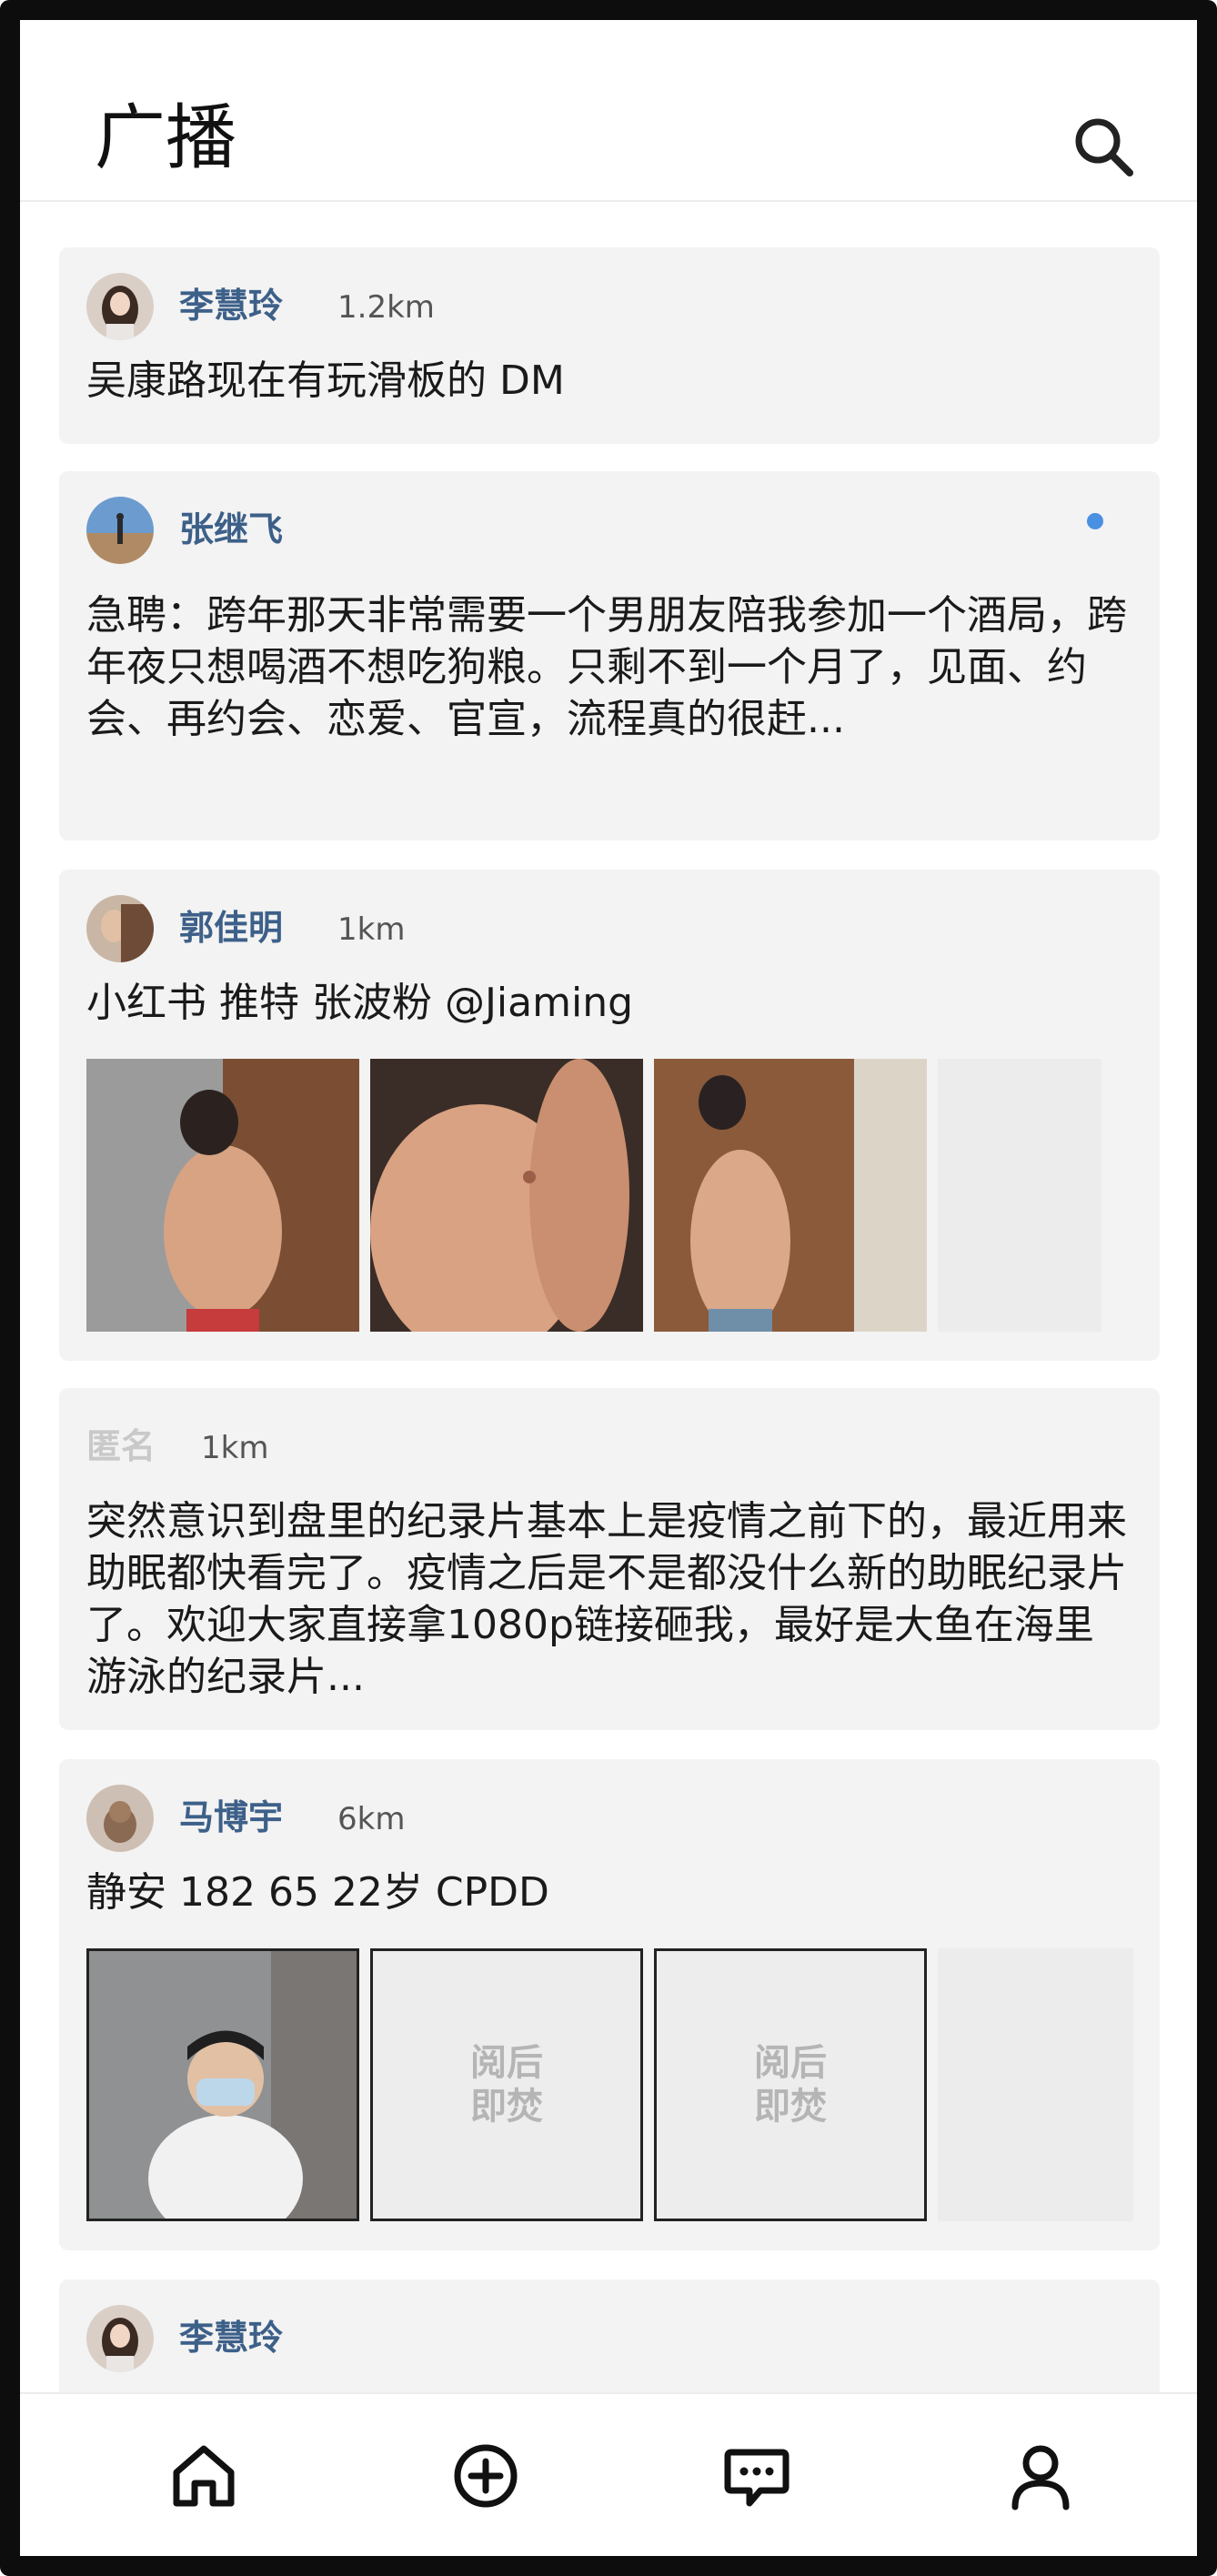 Image resolution: width=1217 pixels, height=2576 pixels. What do you see at coordinates (318, 1892) in the screenshot?
I see `post-text: 静安 182 65 22岁 CPDD` at bounding box center [318, 1892].